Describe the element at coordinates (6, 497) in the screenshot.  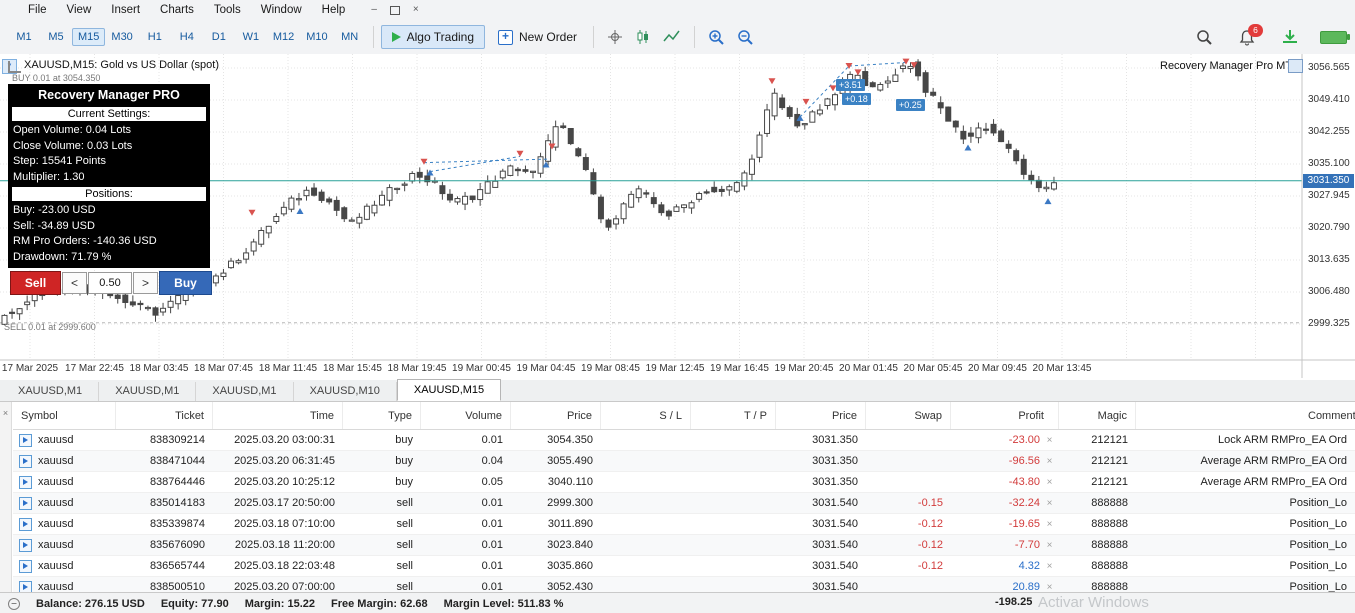
I see `toolbox-close-strip: ×` at that location.